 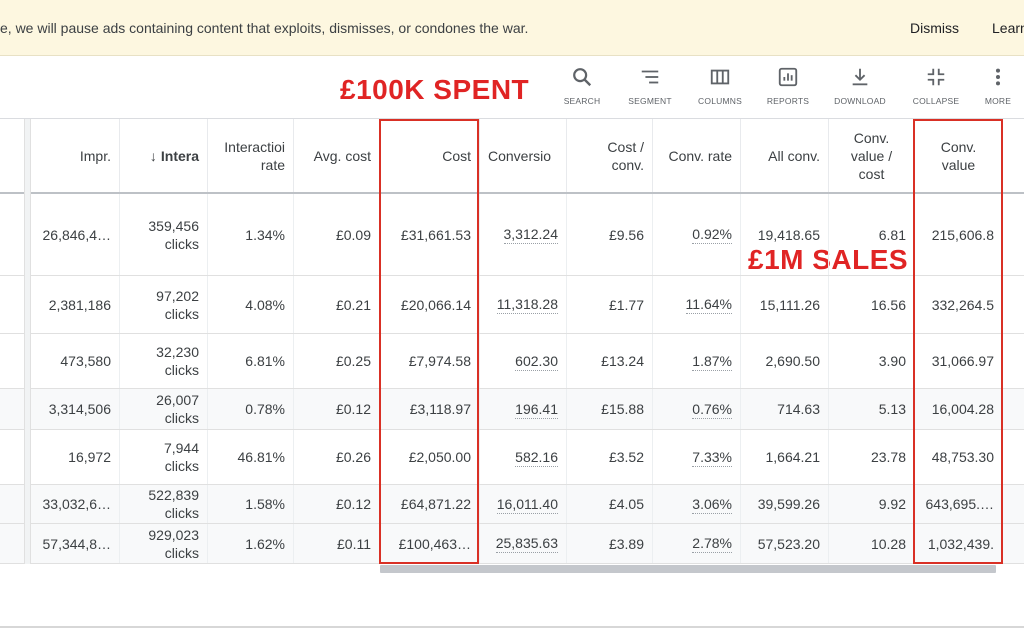 What do you see at coordinates (522, 409) in the screenshot?
I see `cell-conv: 196.41` at bounding box center [522, 409].